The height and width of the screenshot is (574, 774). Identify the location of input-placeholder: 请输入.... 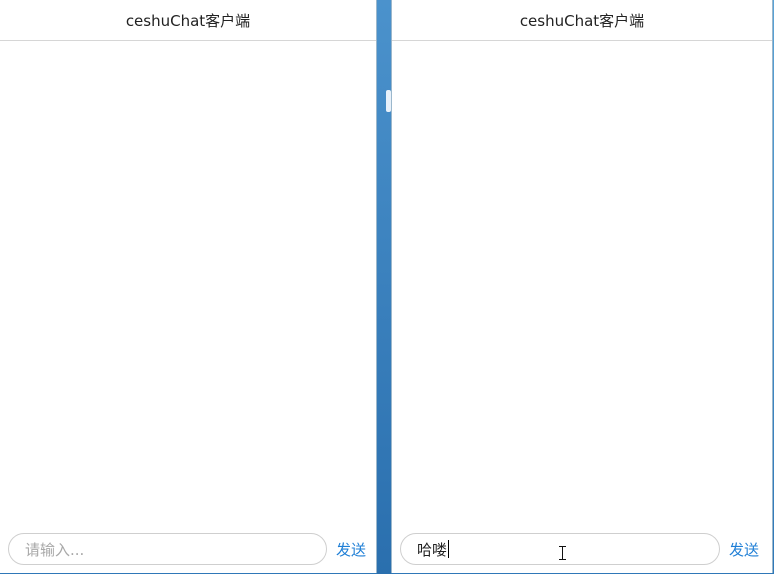
(55, 549).